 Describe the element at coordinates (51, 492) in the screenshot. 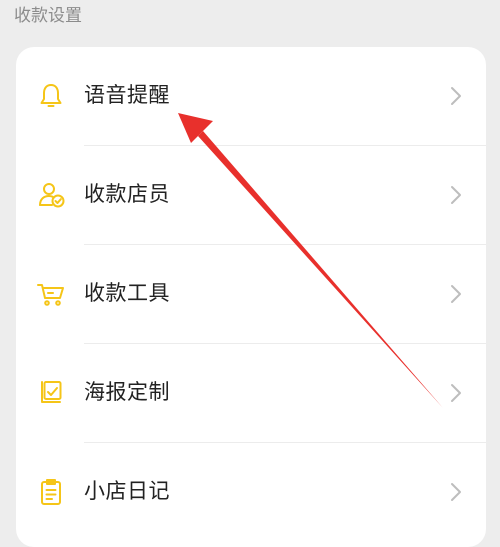

I see `clipboard-icon` at that location.